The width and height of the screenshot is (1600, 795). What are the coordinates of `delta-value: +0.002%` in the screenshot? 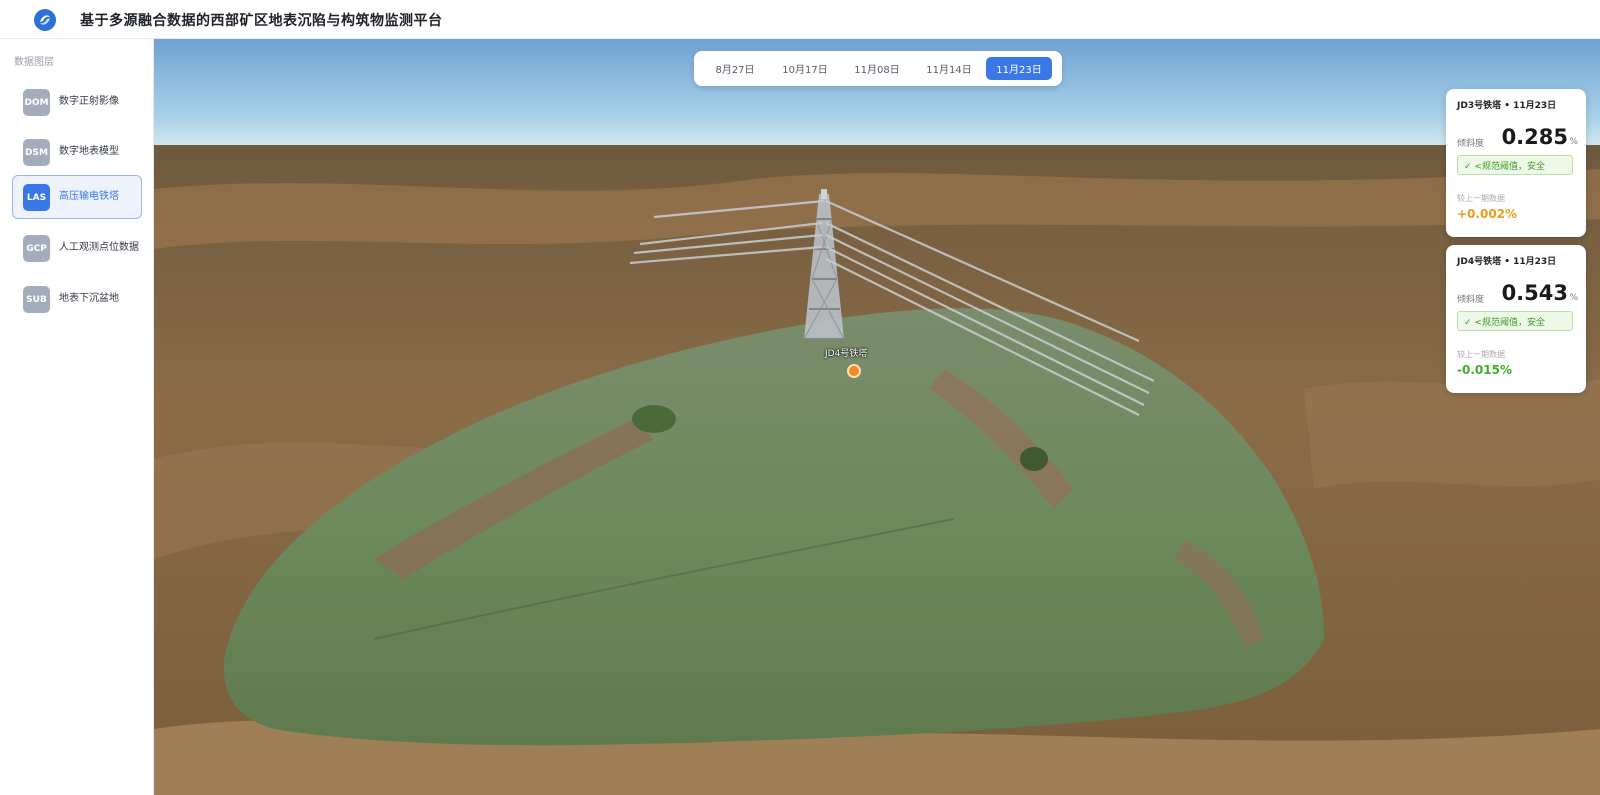 It's located at (1487, 214).